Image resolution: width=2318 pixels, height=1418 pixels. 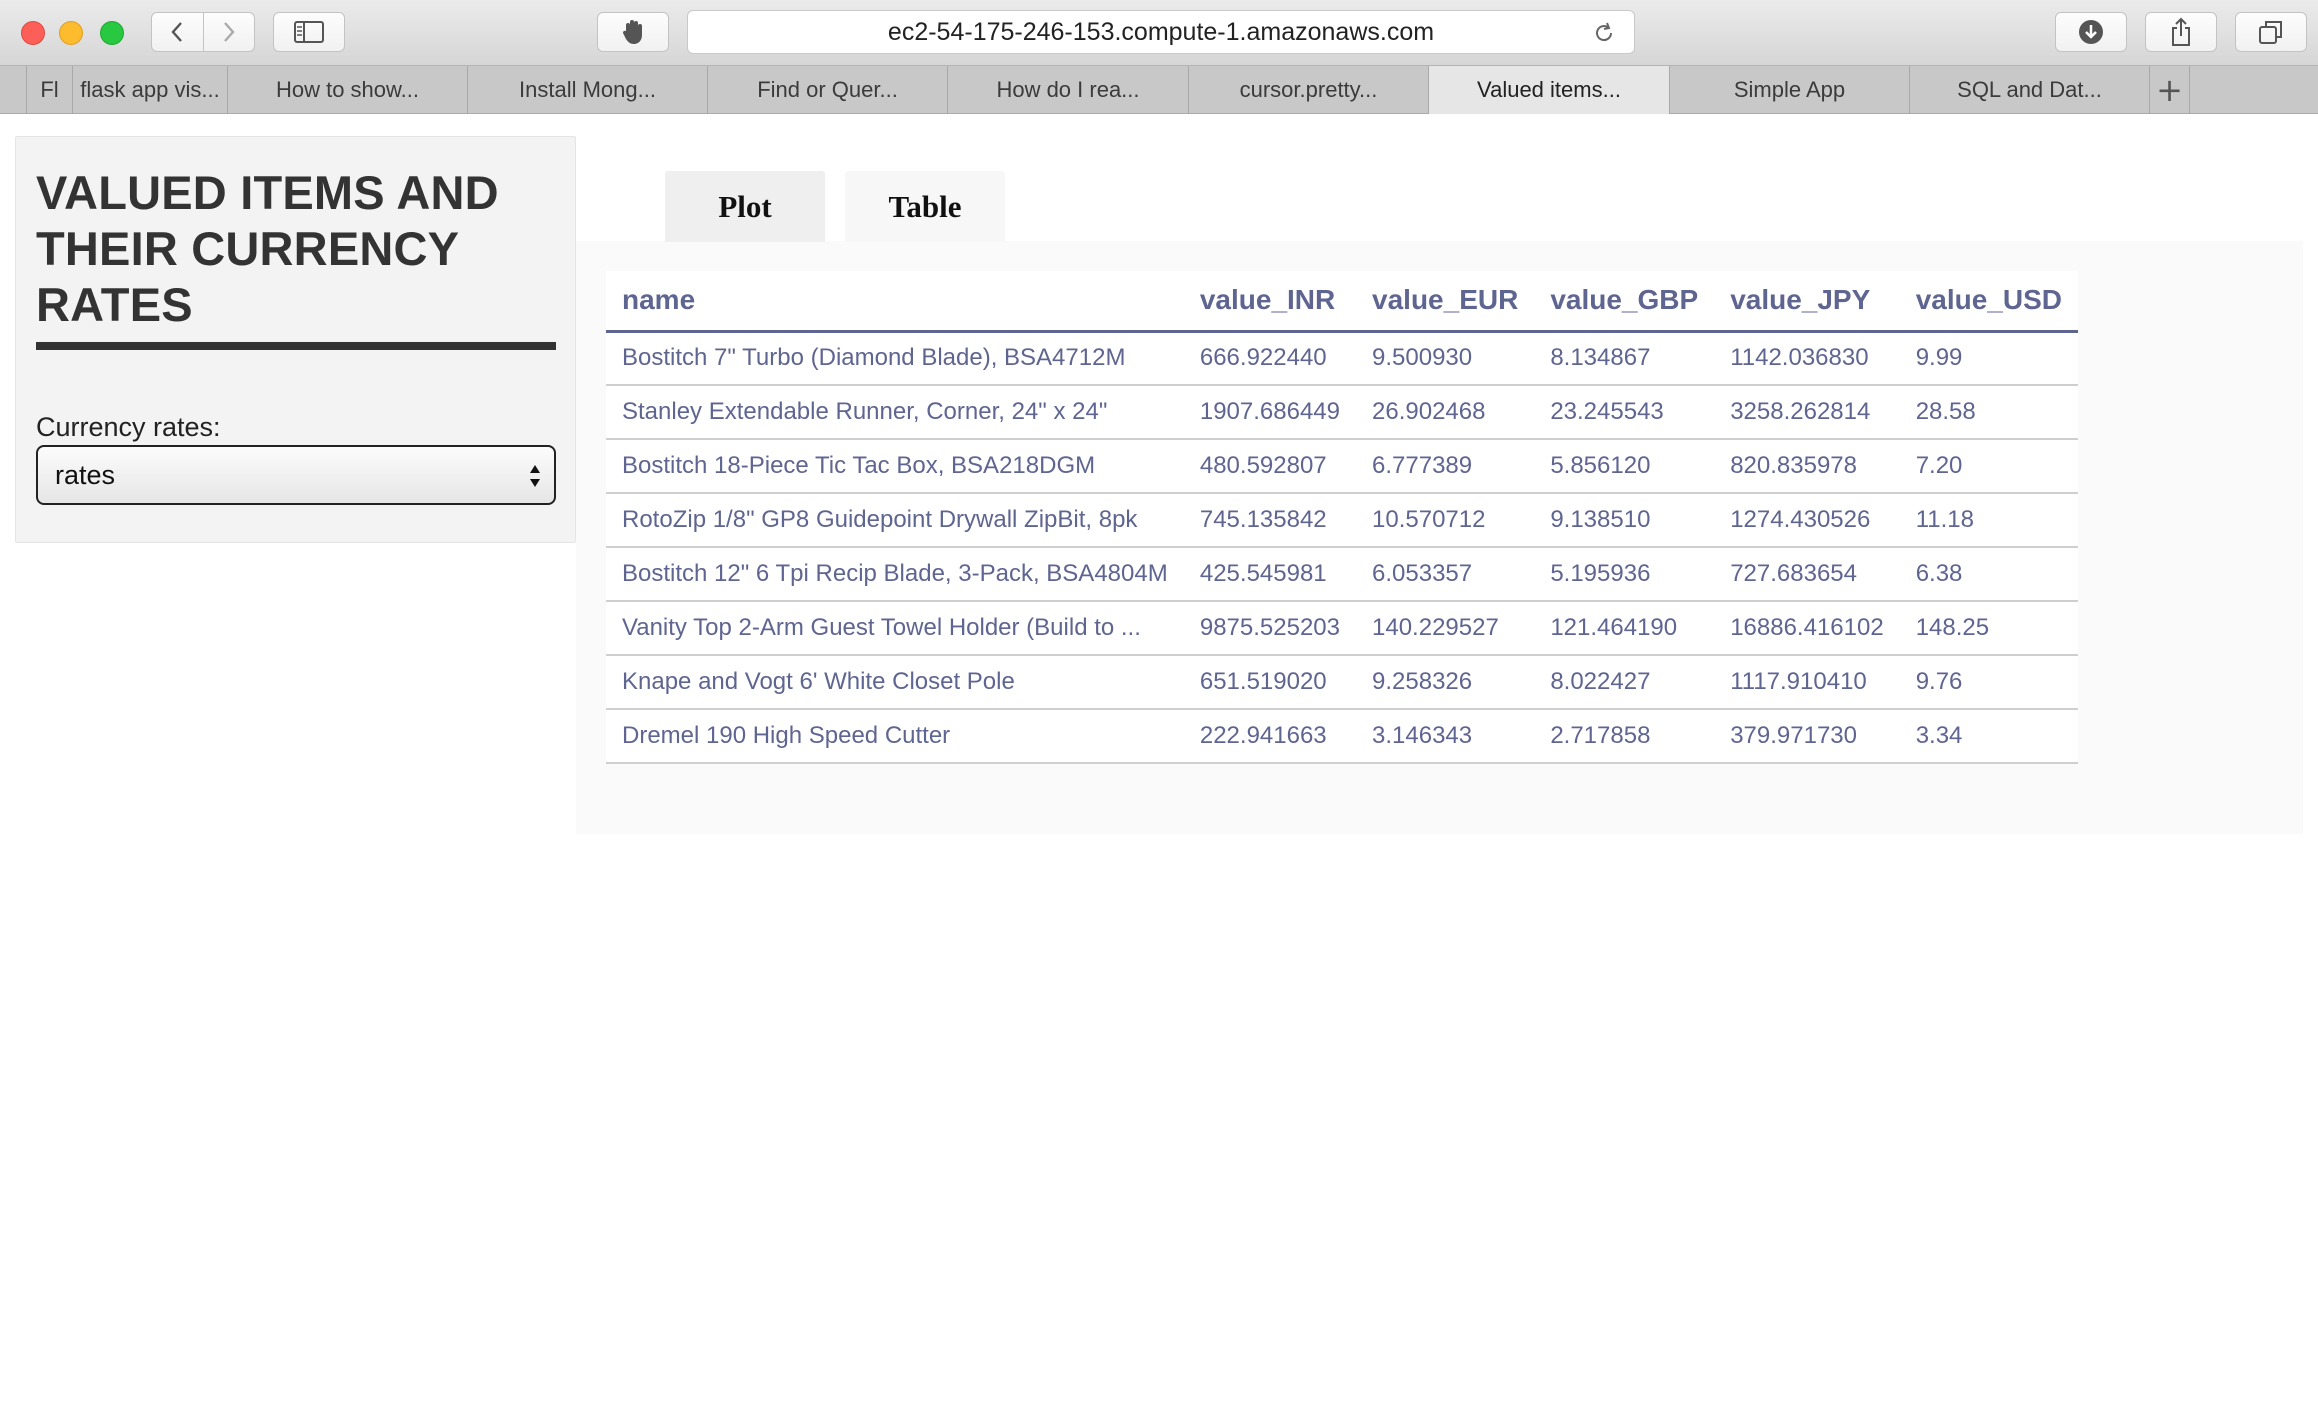 I want to click on cell-value-eur: 9.500930, so click(x=1445, y=358).